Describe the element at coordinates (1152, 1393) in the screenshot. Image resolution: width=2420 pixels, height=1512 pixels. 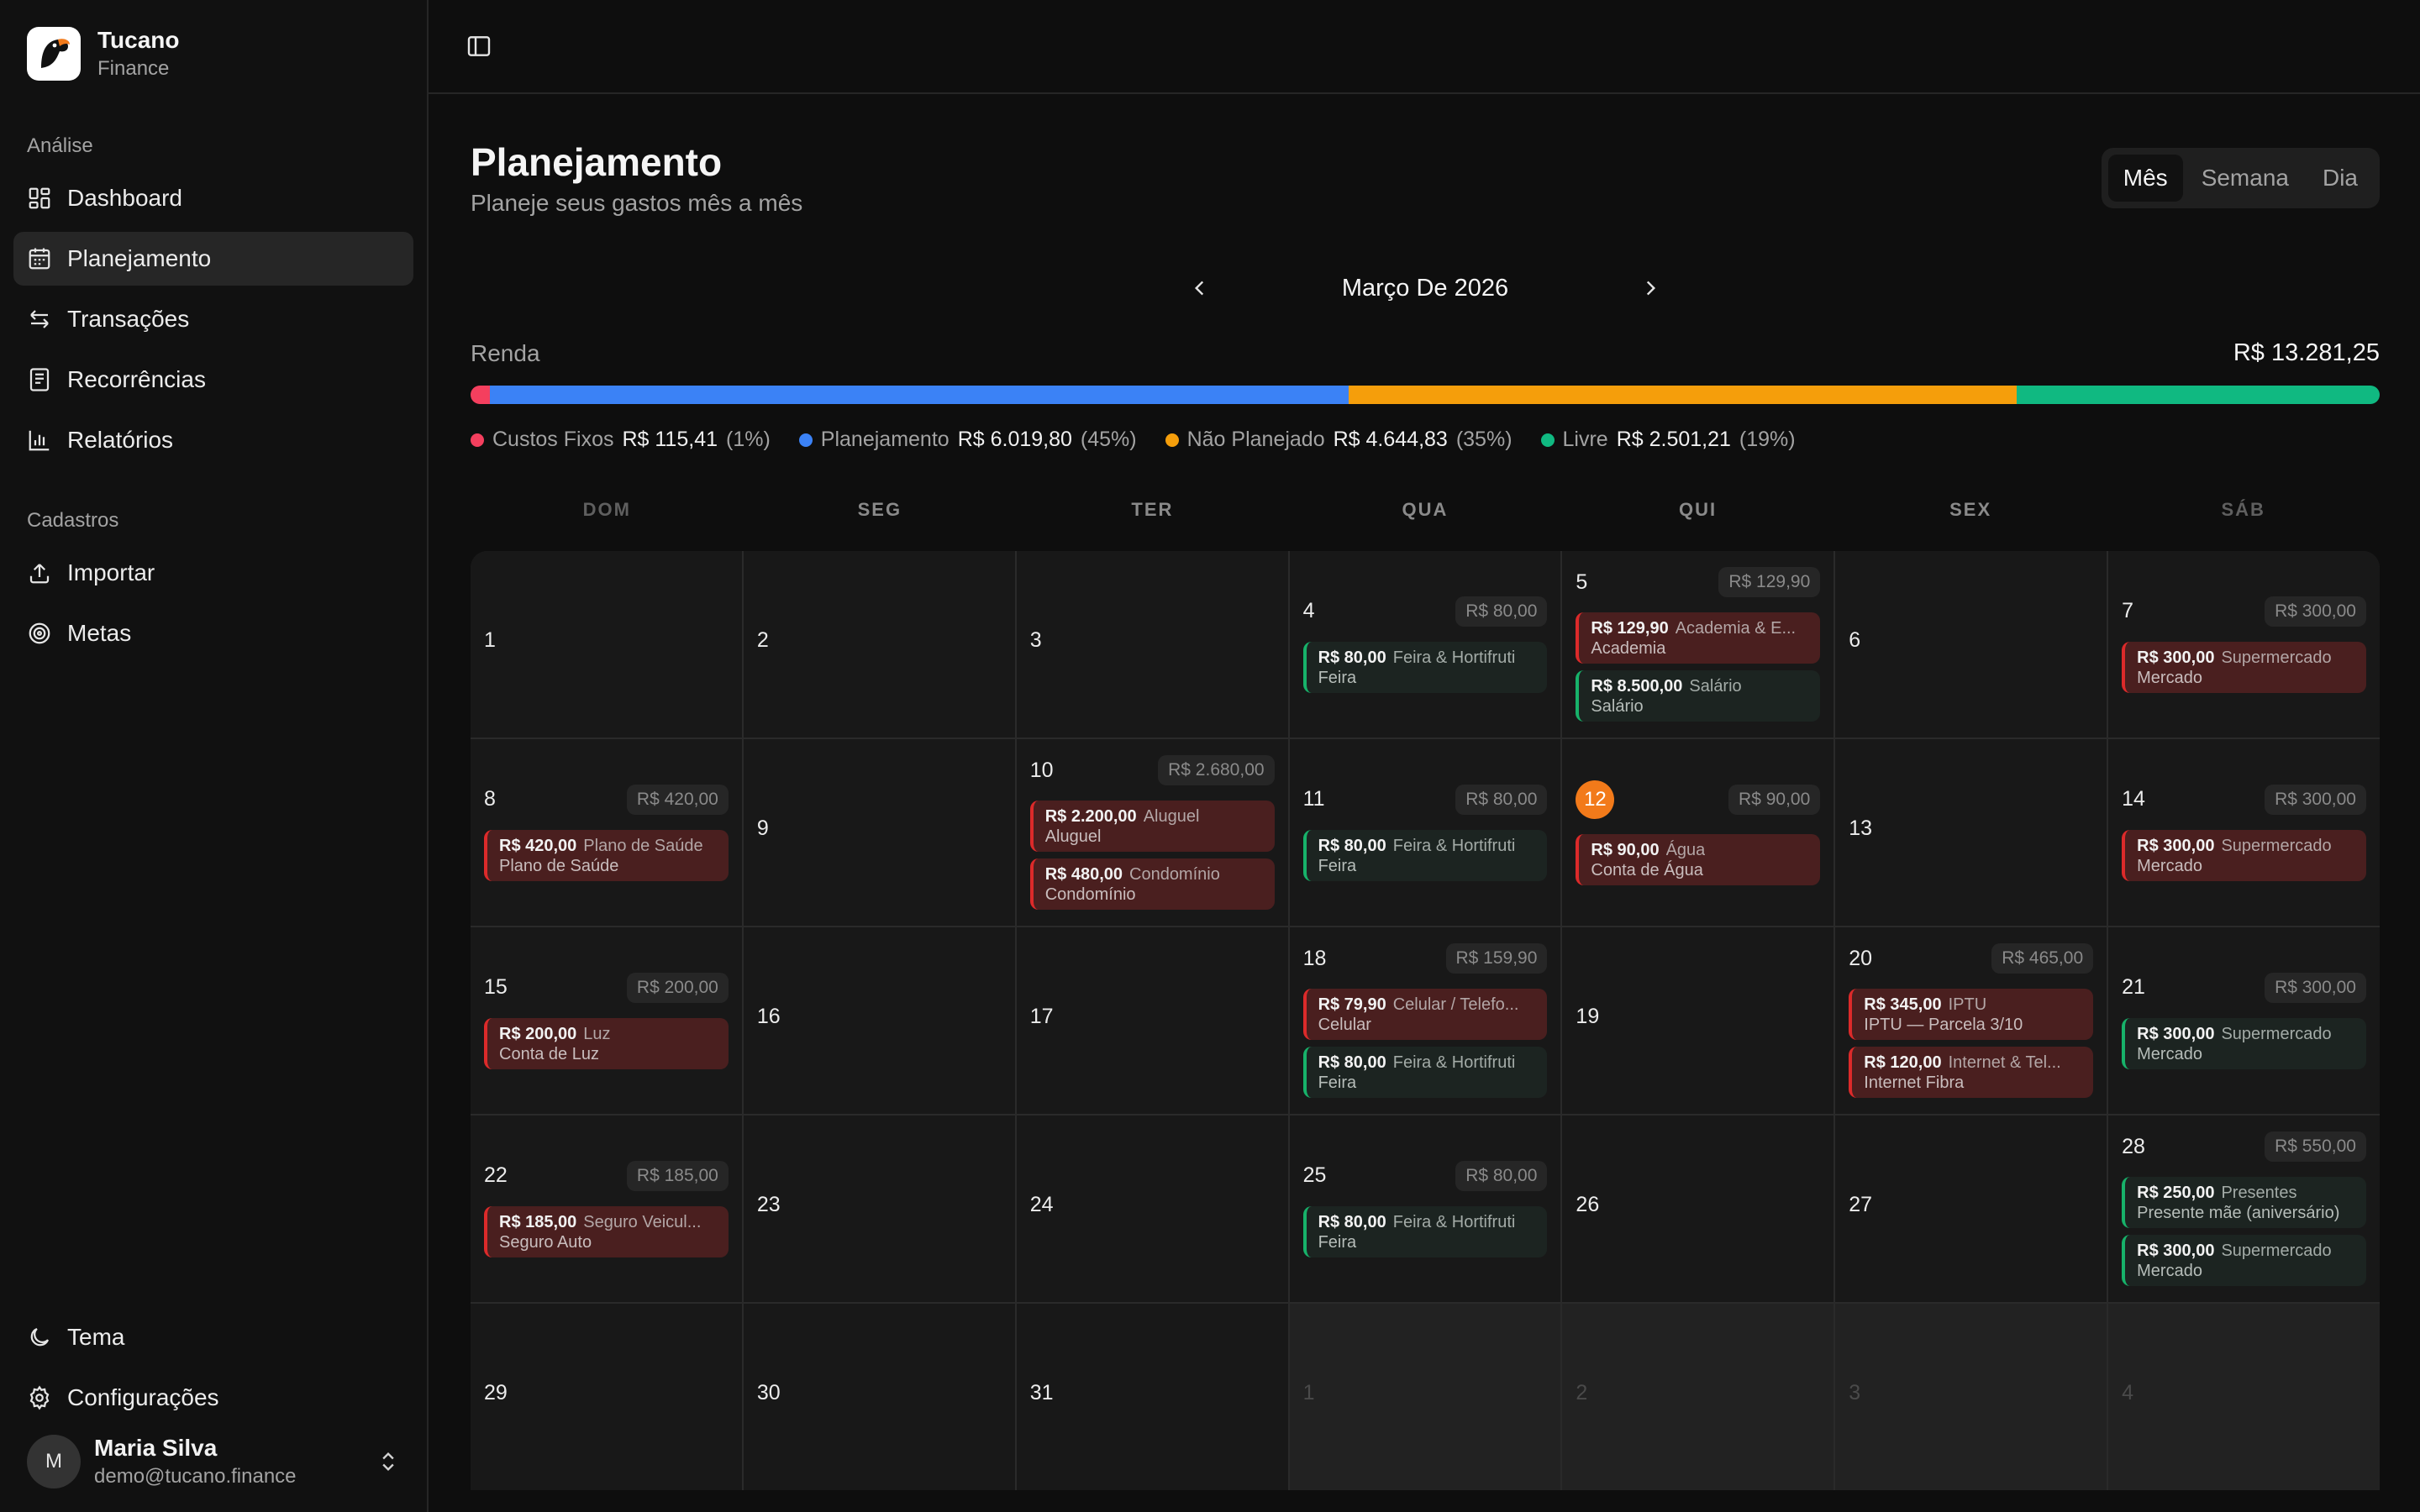
I see `day-header: 31` at that location.